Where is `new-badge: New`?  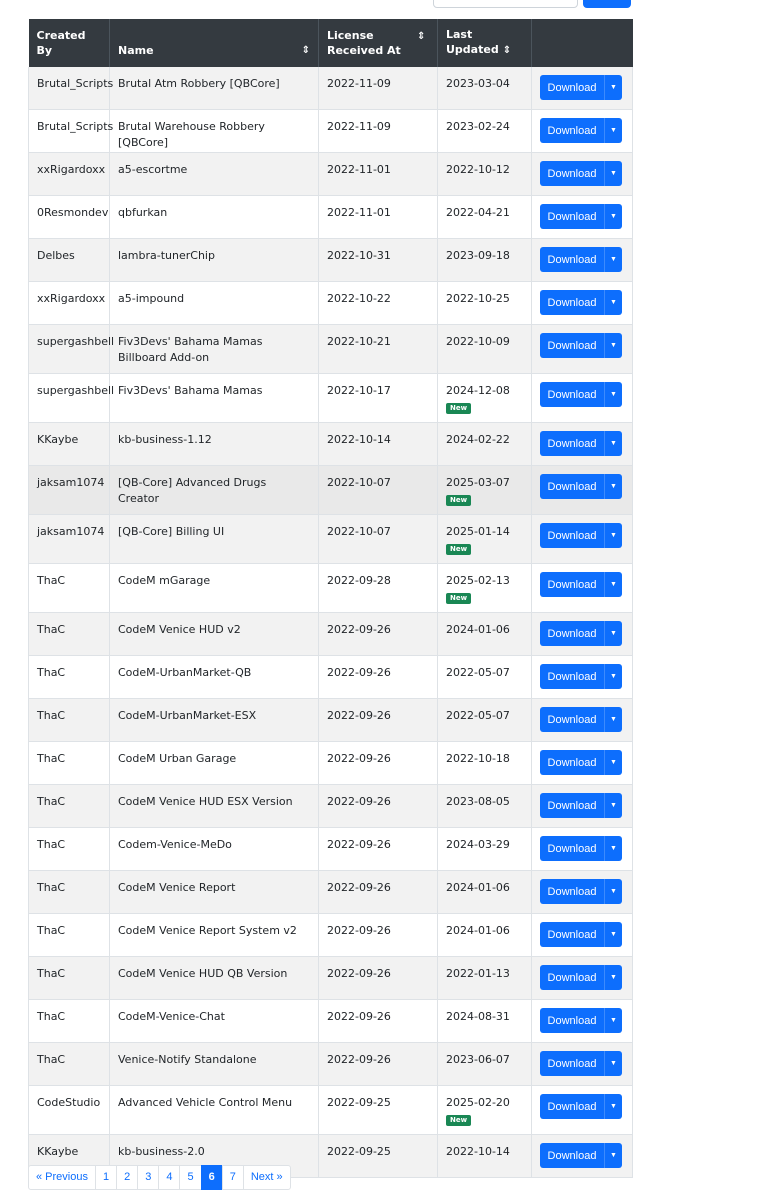
new-badge: New is located at coordinates (459, 549).